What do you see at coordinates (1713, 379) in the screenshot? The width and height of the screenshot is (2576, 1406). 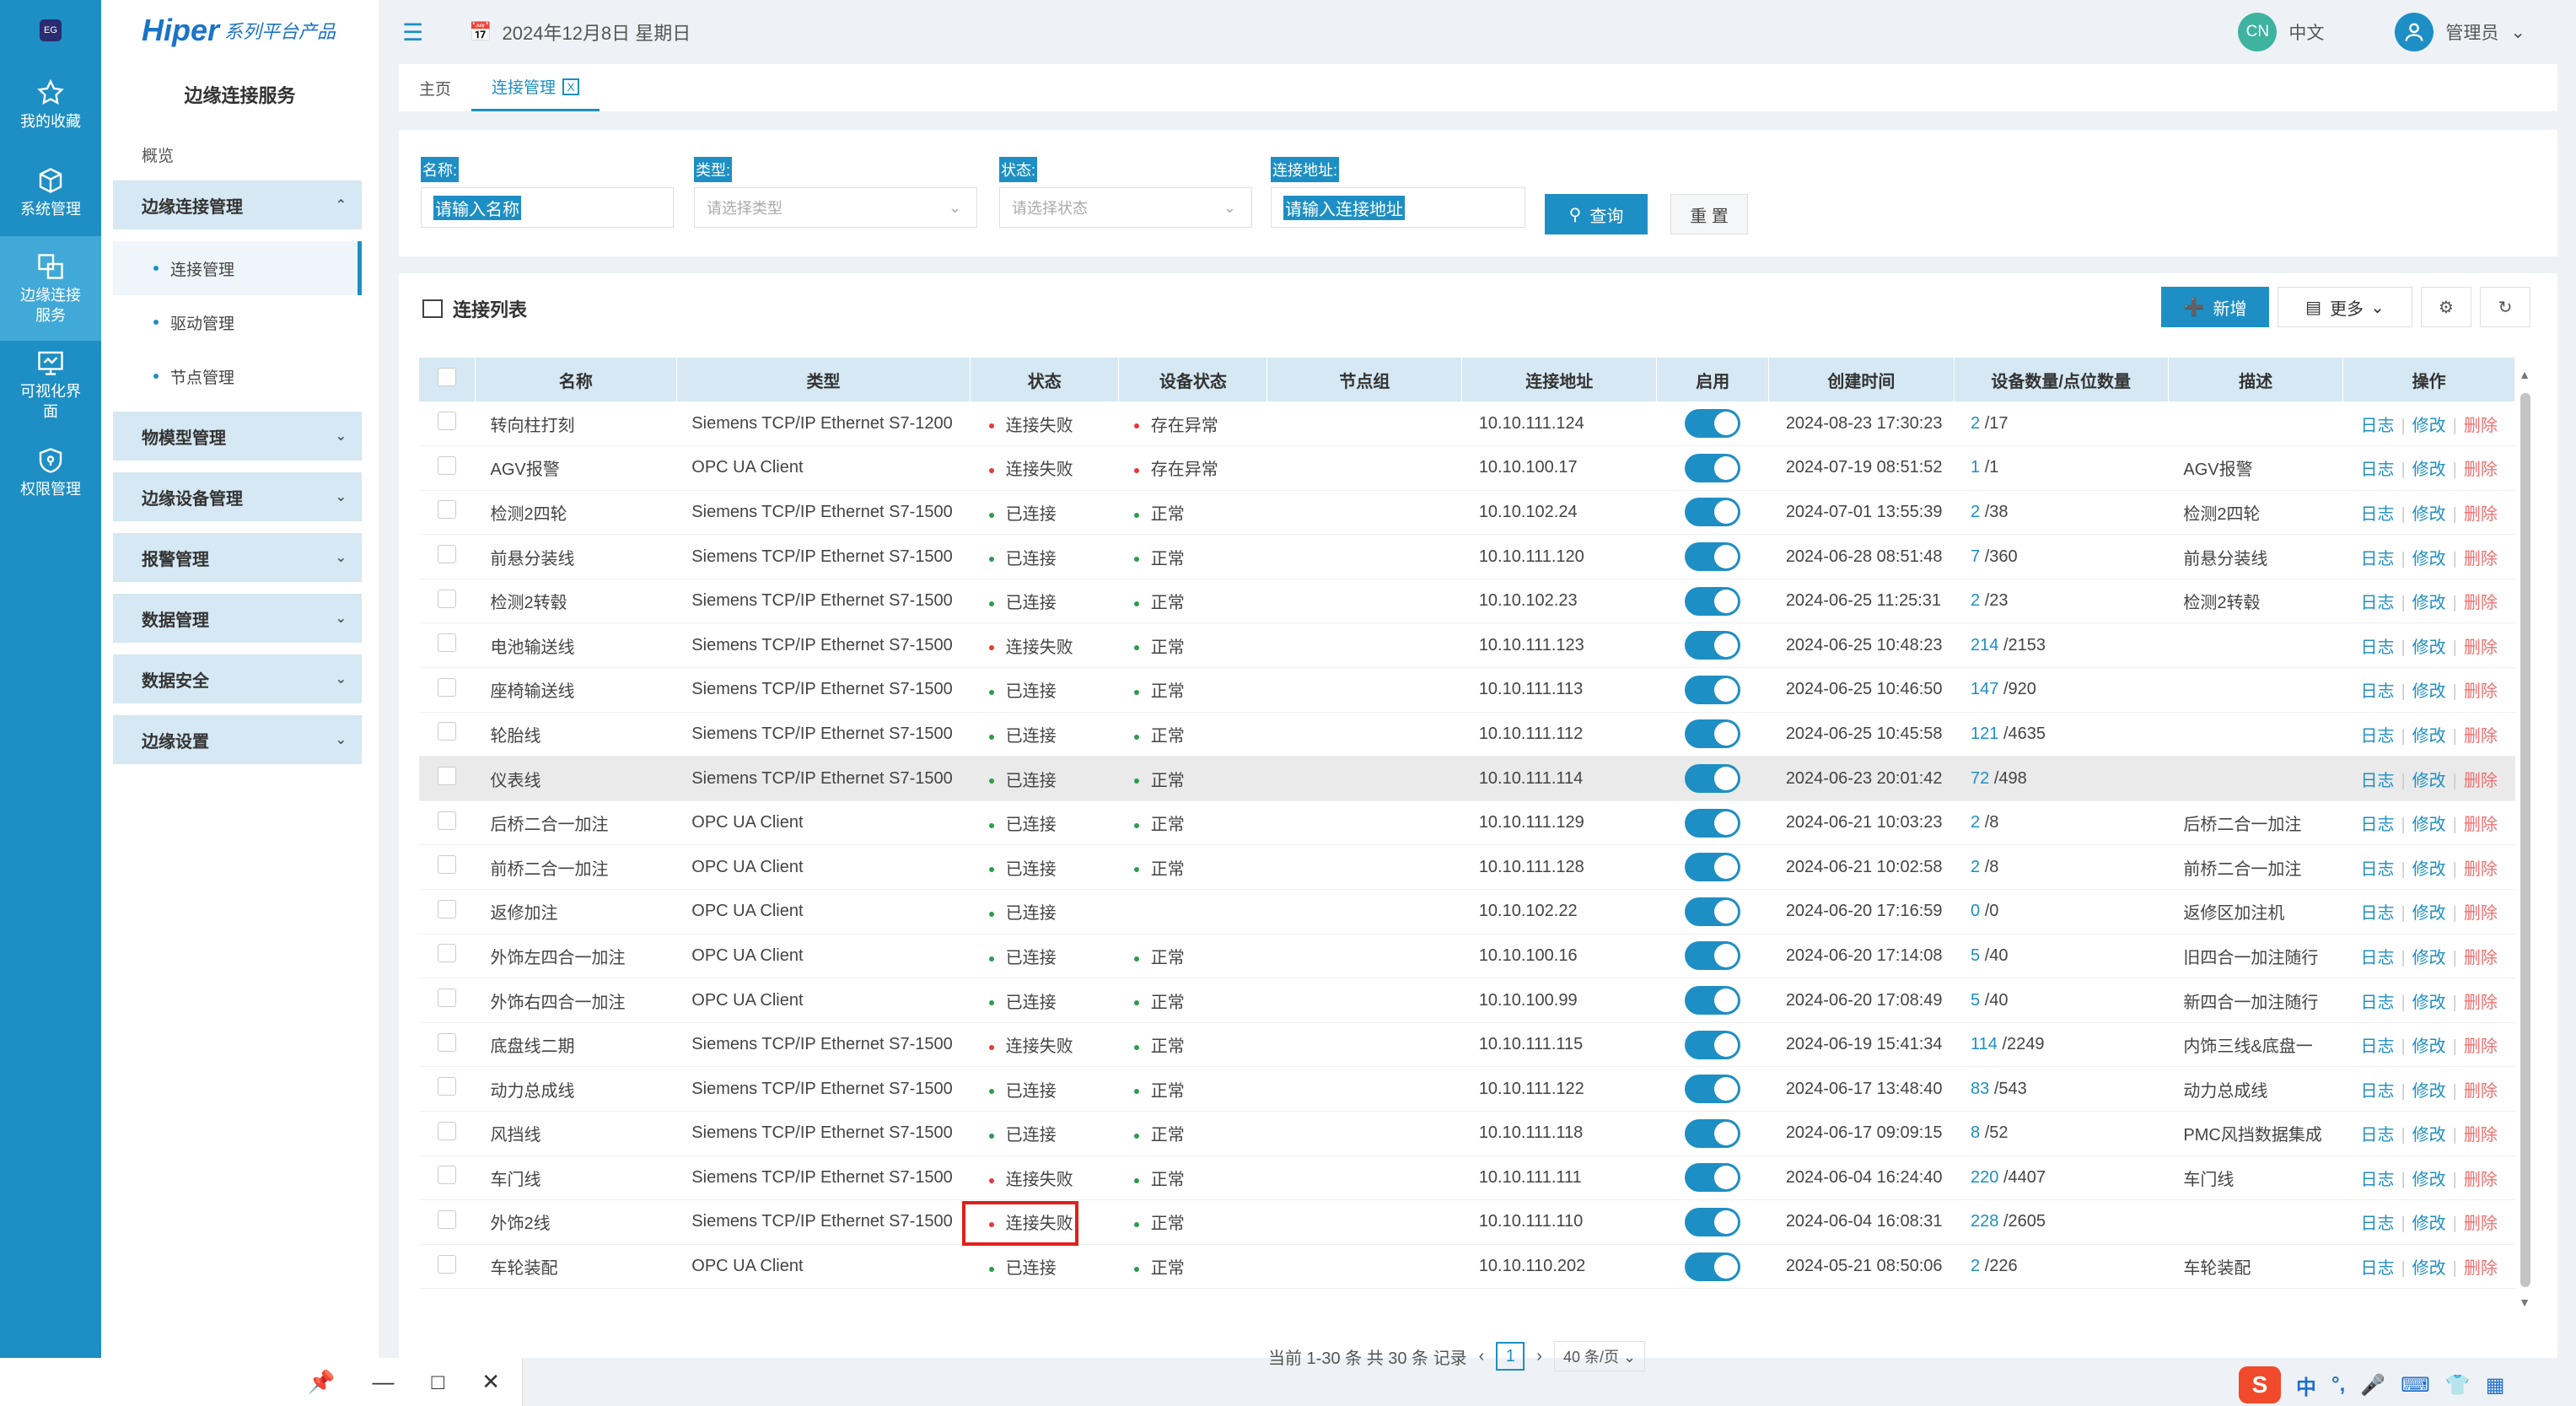 I see `col-enabled: 启用` at bounding box center [1713, 379].